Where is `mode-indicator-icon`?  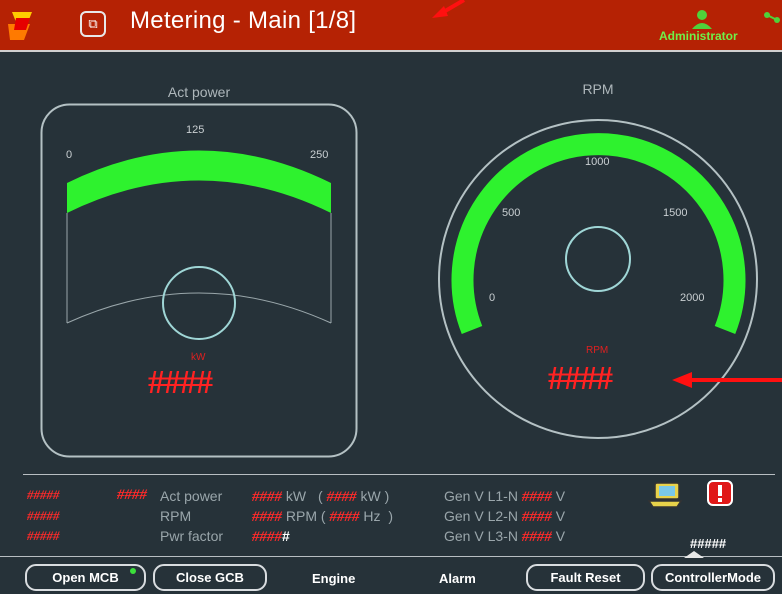 mode-indicator-icon is located at coordinates (694, 554).